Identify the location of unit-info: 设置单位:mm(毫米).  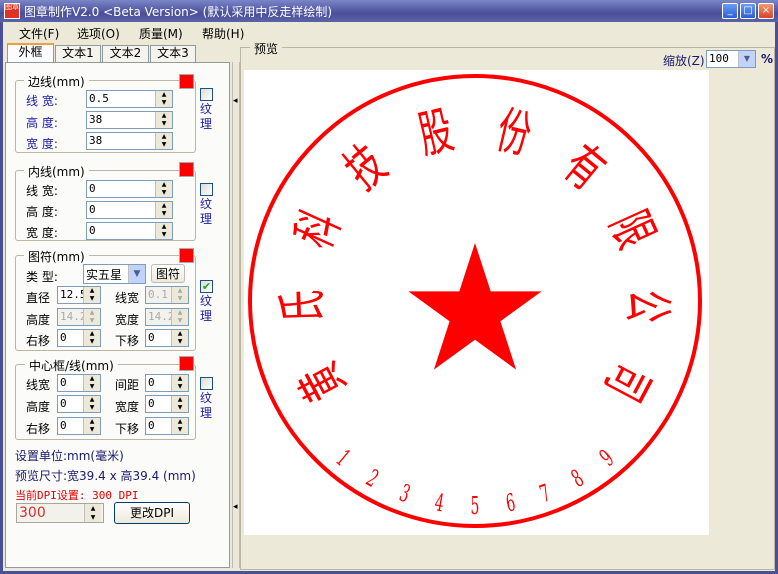
(69, 456).